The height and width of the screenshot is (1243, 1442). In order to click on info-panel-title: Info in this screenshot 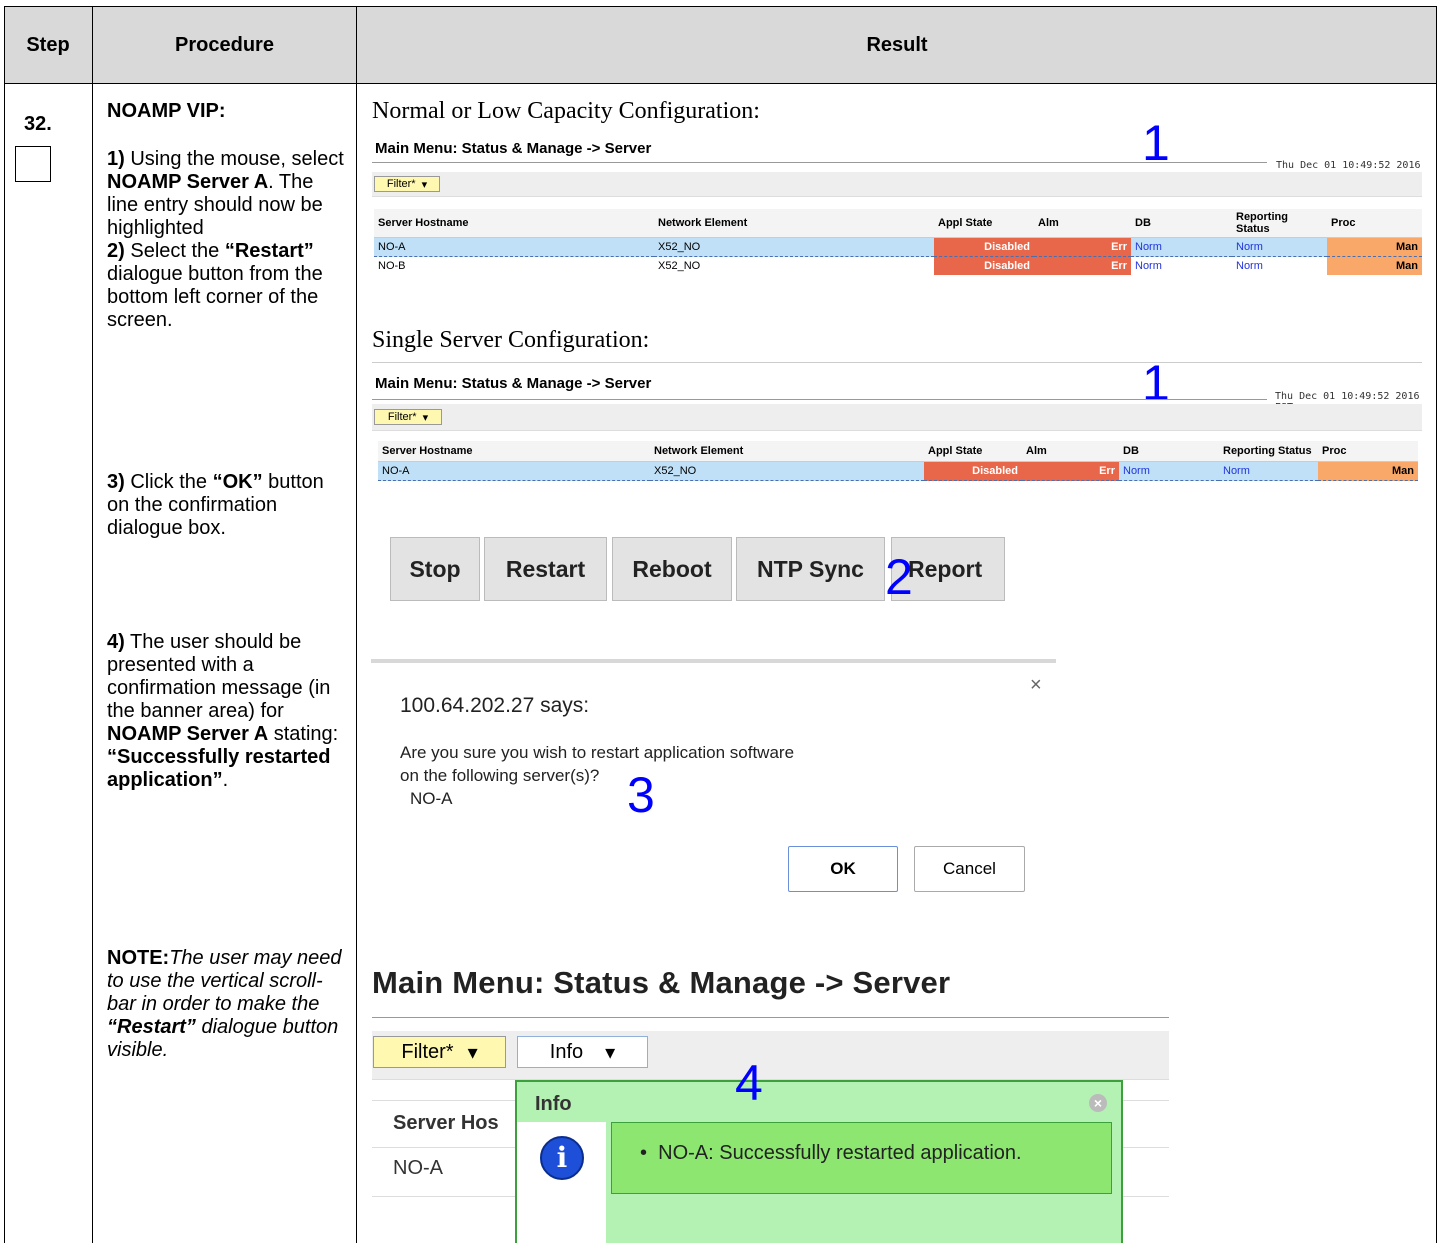, I will do `click(553, 1104)`.